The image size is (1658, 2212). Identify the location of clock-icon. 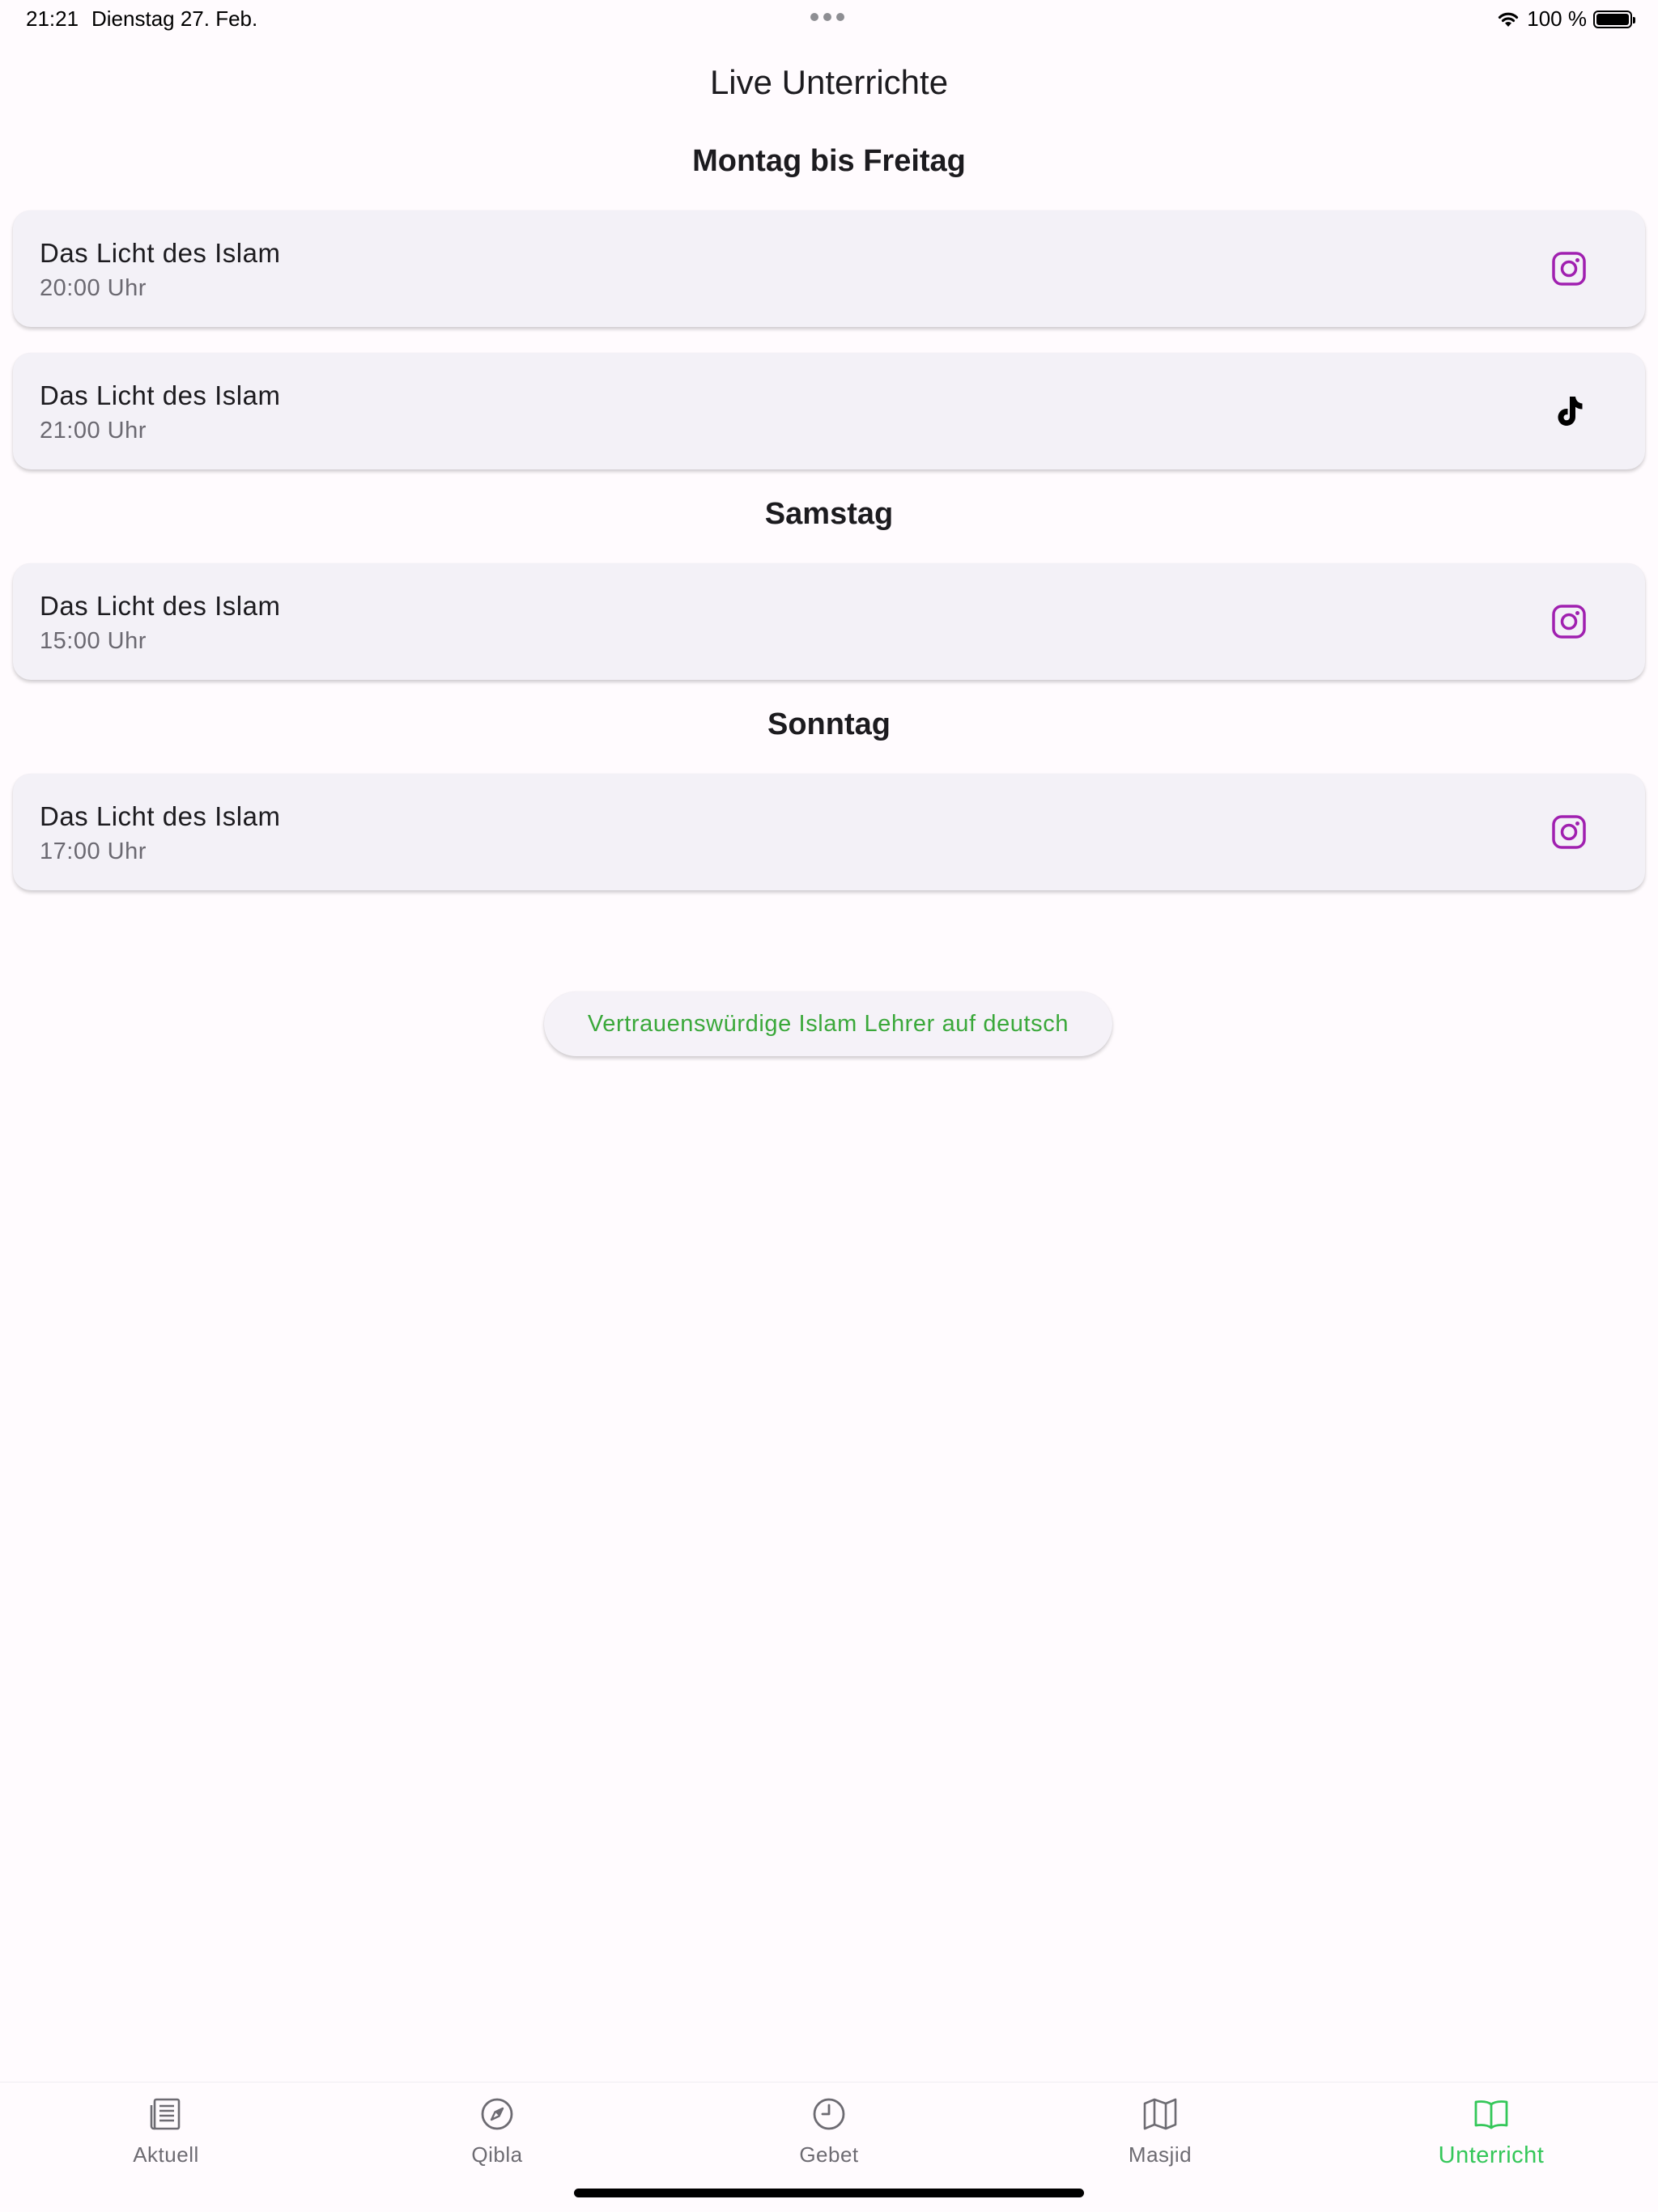
(829, 2114).